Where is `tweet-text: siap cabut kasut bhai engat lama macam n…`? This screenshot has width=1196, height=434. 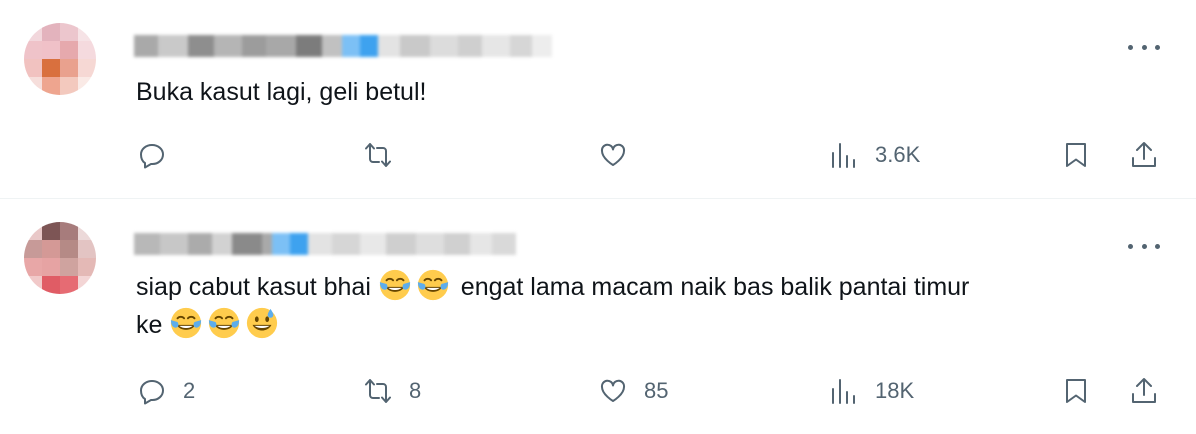
tweet-text: siap cabut kasut bhai engat lama macam n… is located at coordinates (646, 306).